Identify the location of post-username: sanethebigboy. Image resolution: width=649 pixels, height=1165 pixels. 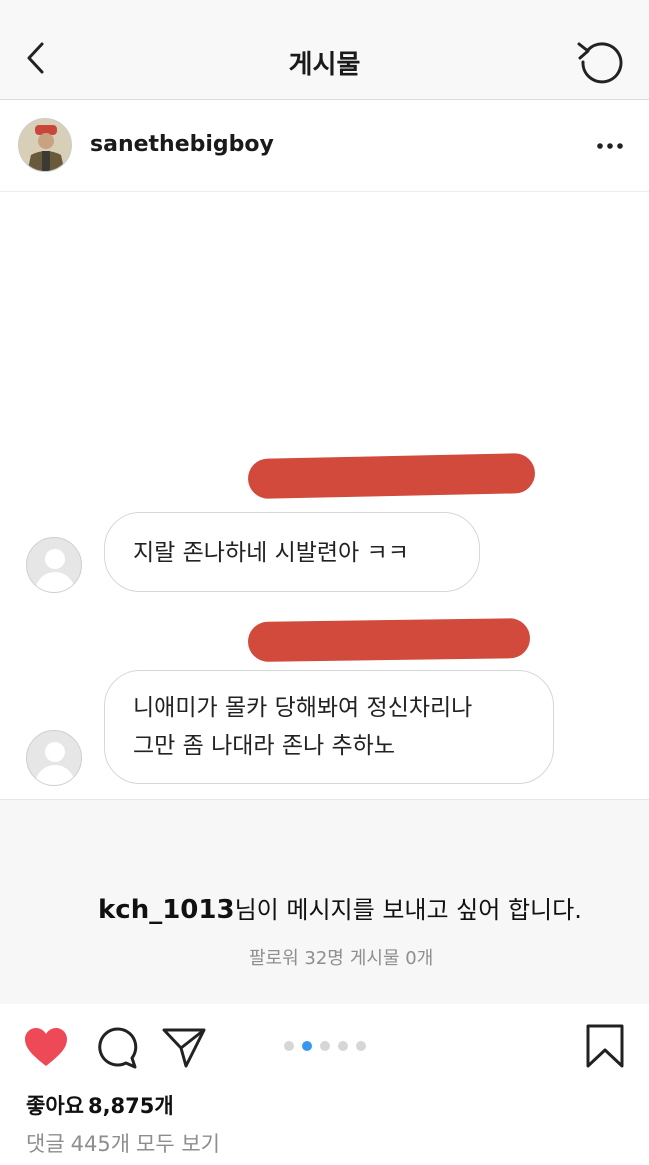
(182, 144).